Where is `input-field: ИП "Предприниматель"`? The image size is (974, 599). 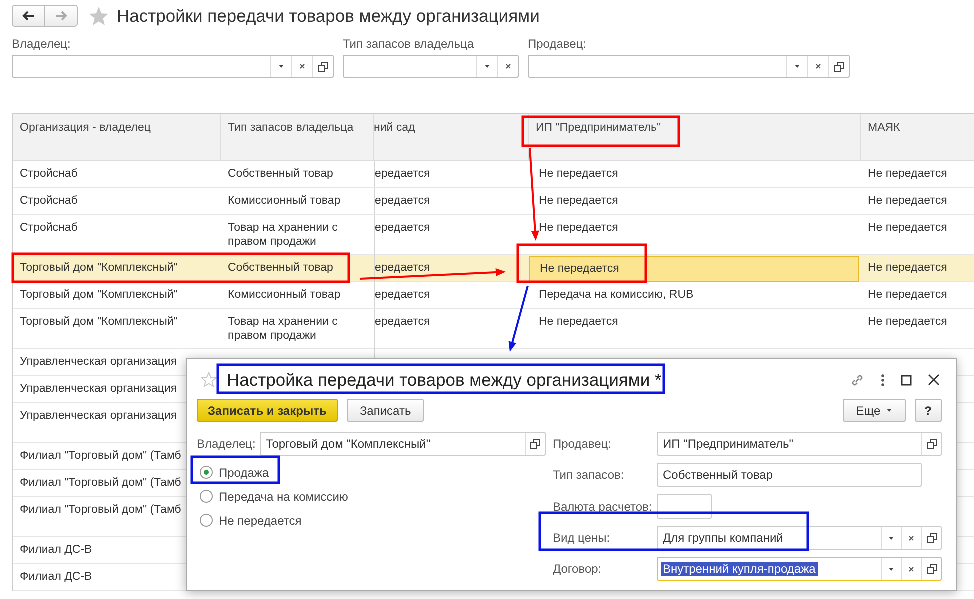 input-field: ИП "Предприниматель" is located at coordinates (799, 444).